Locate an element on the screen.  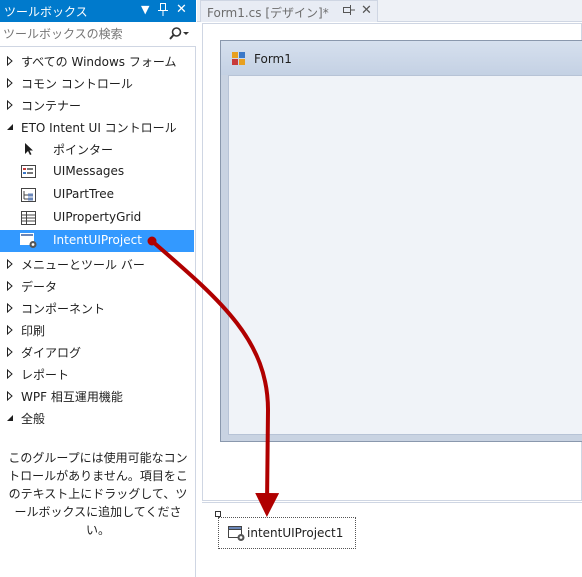
toolbox-title-bar: ツールボックス ▼ ✕ is located at coordinates (98, 11).